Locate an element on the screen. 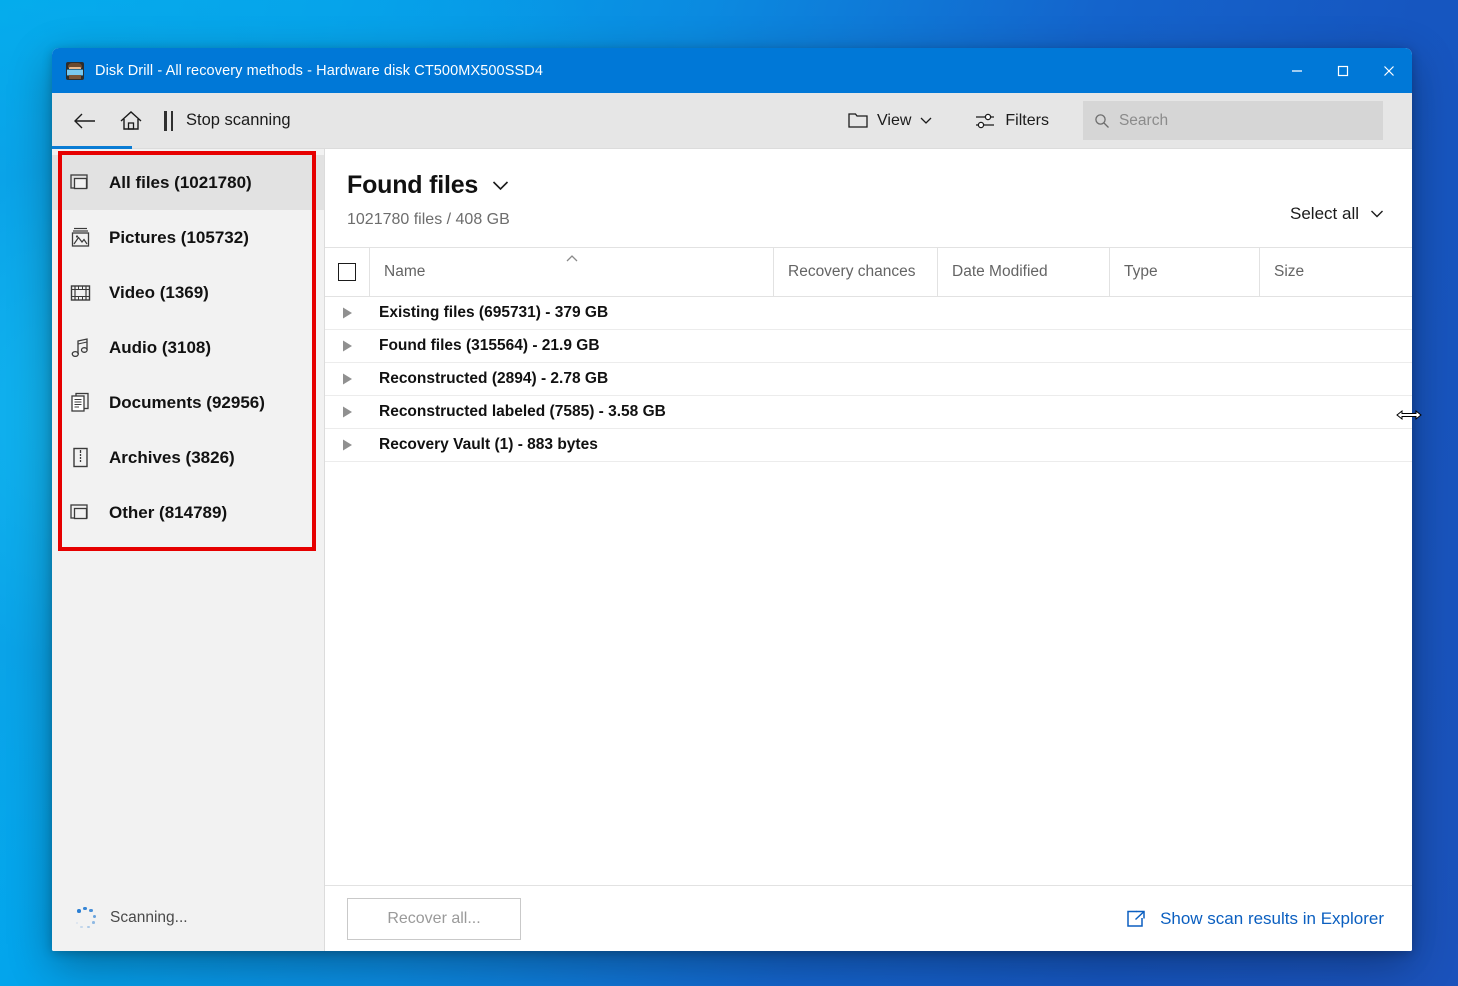 The image size is (1458, 986). table-row: Existing files (695731) - 379 GB is located at coordinates (868, 313).